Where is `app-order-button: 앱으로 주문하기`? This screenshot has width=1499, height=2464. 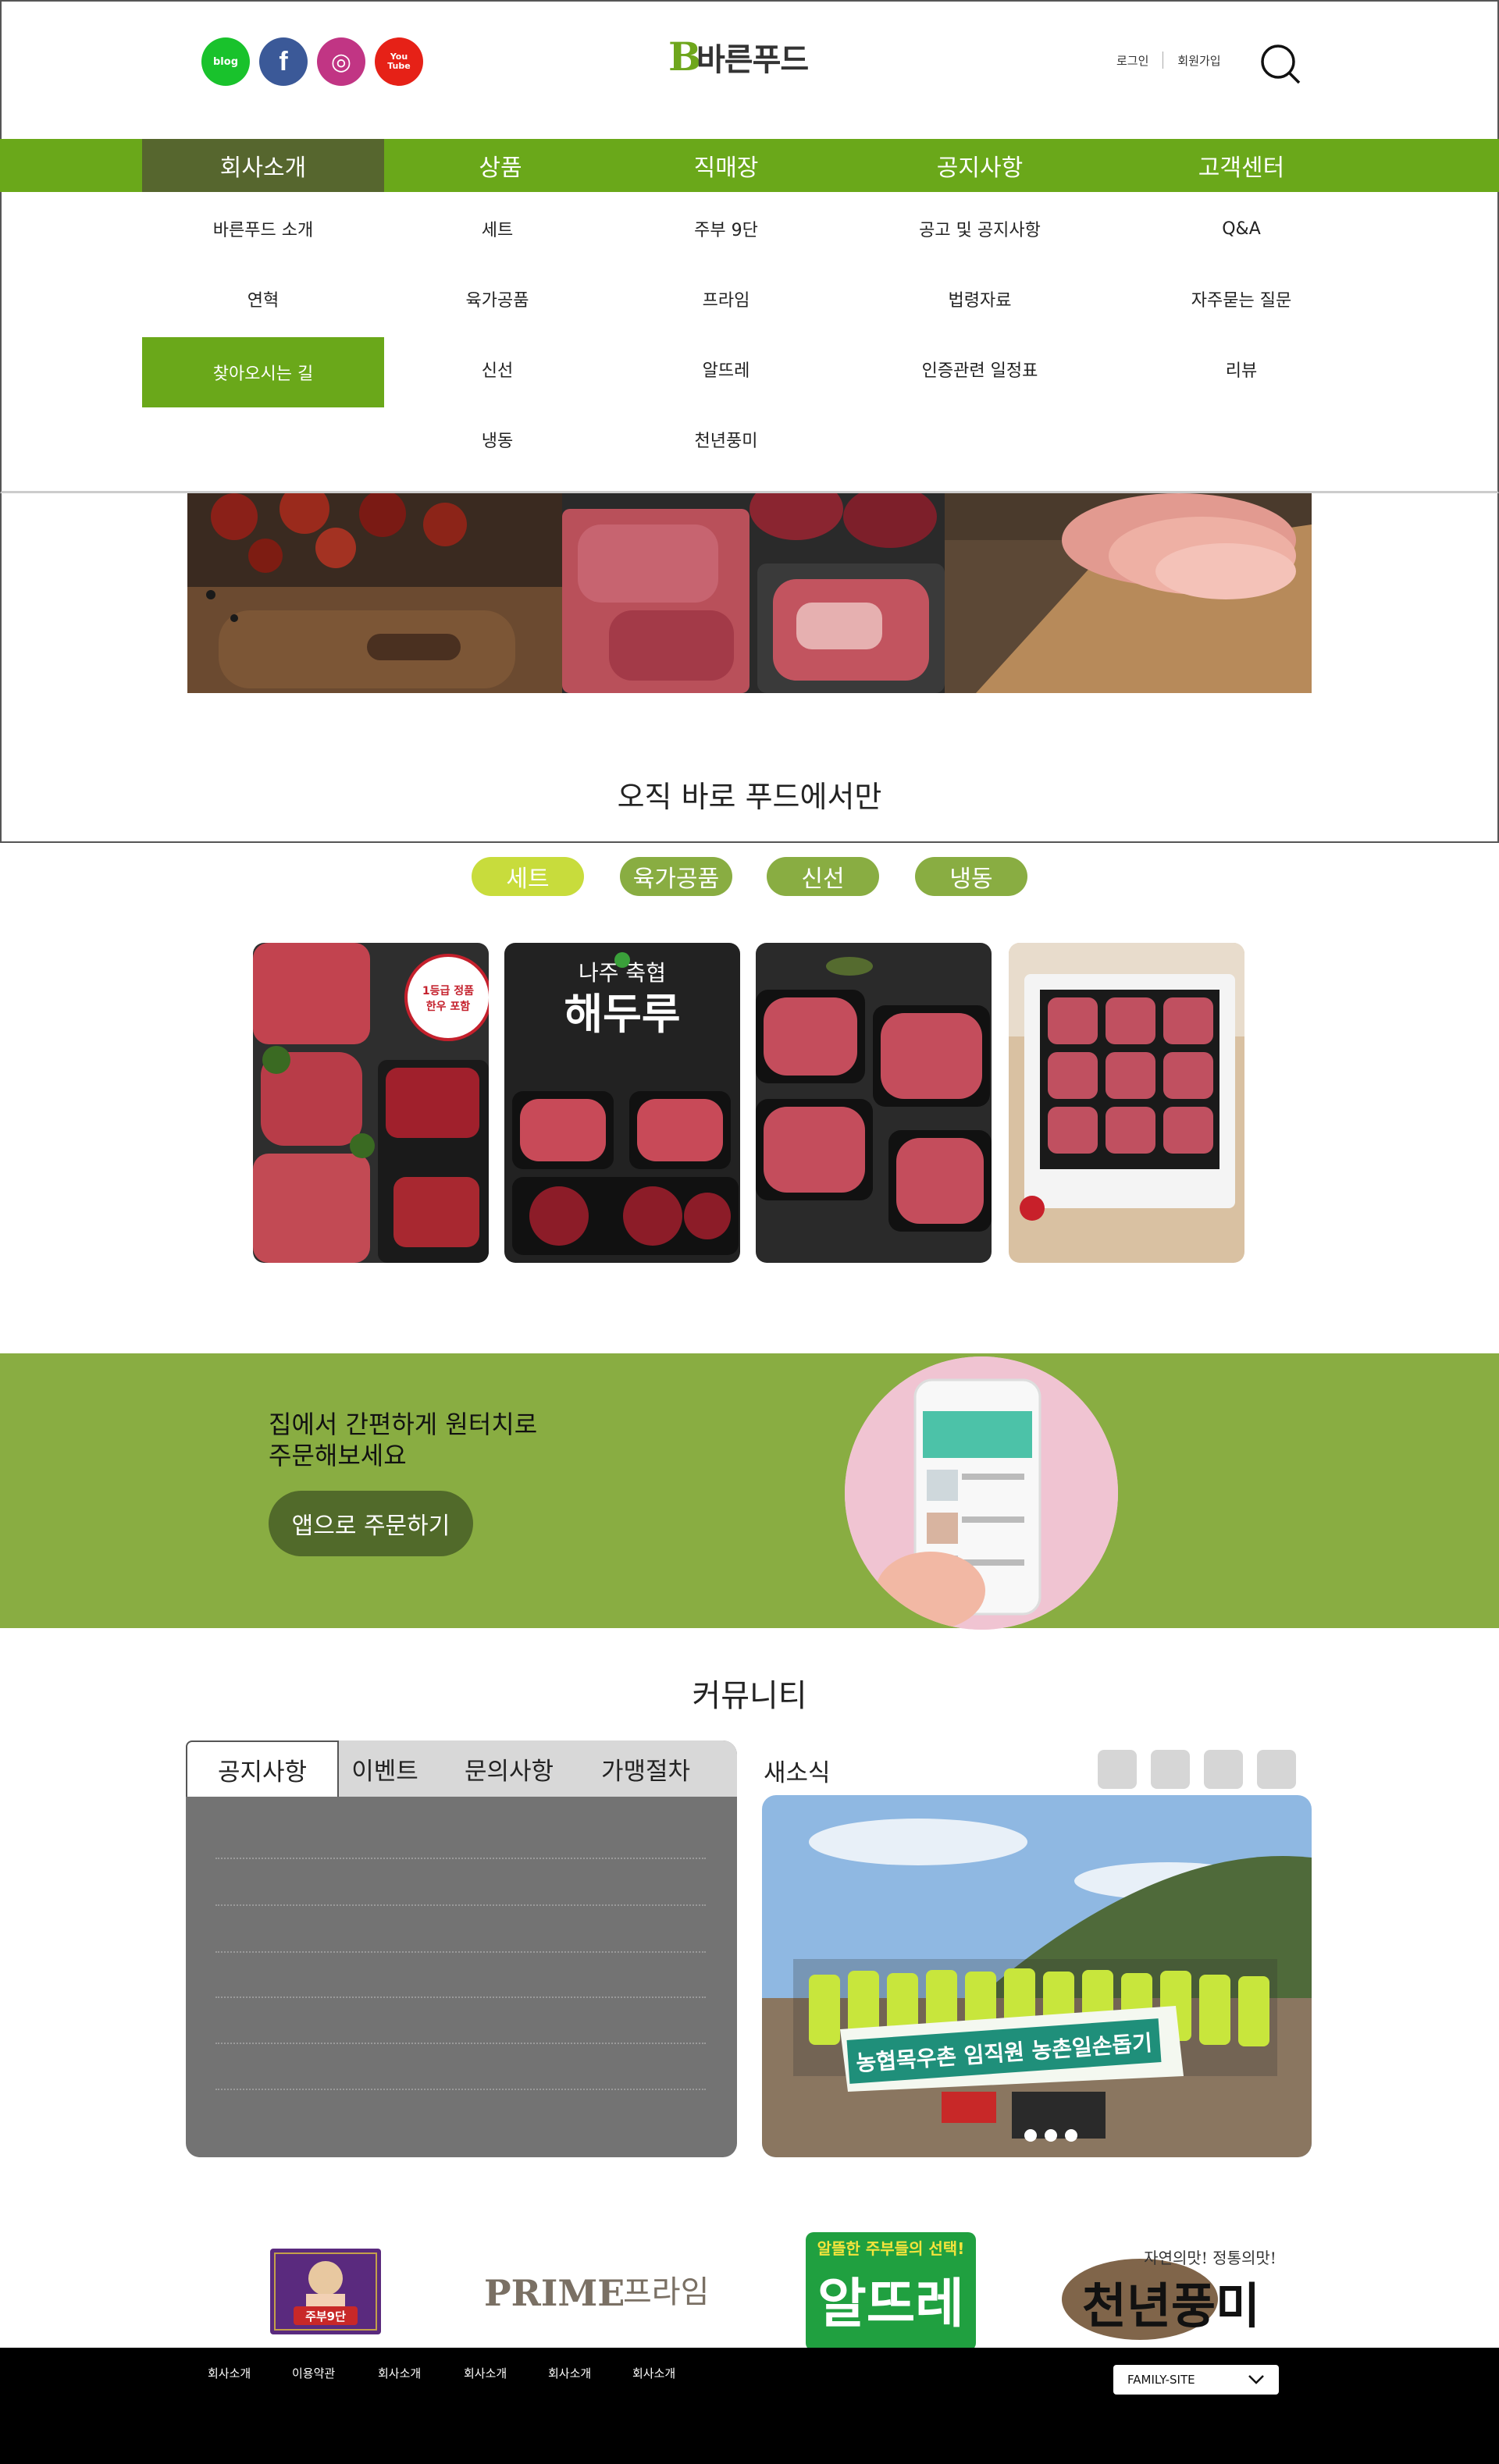
app-order-button: 앱으로 주문하기 is located at coordinates (371, 1523).